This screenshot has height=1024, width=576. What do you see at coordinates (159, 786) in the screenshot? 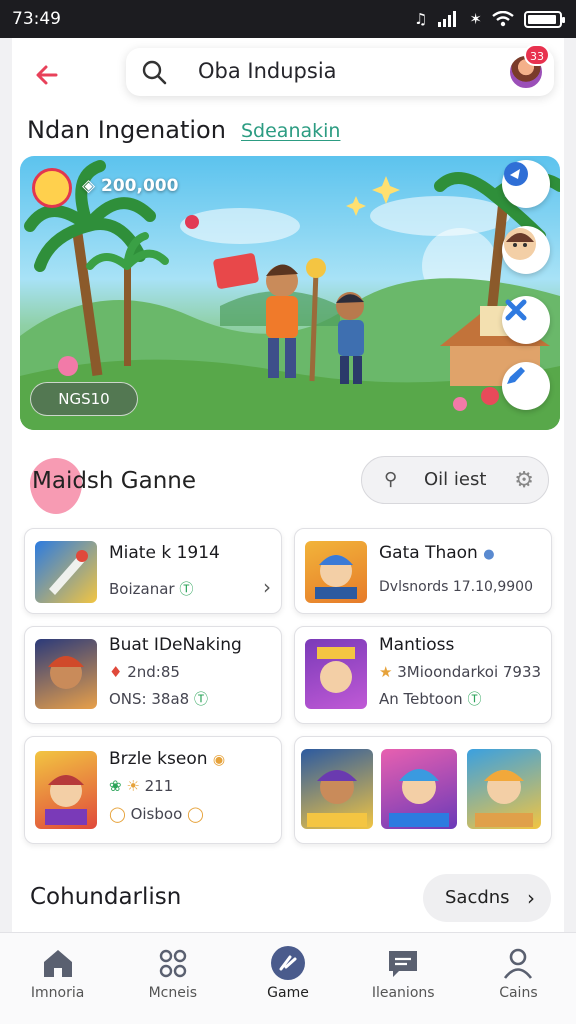
I see `game-meta-text: 211` at bounding box center [159, 786].